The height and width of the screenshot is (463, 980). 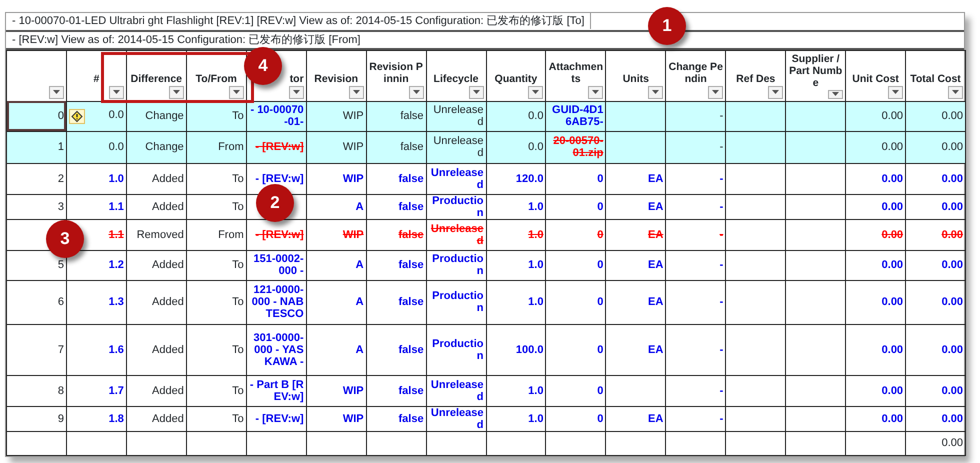 I want to click on table-cell-text: GUID-4D16AB75-, so click(x=578, y=116).